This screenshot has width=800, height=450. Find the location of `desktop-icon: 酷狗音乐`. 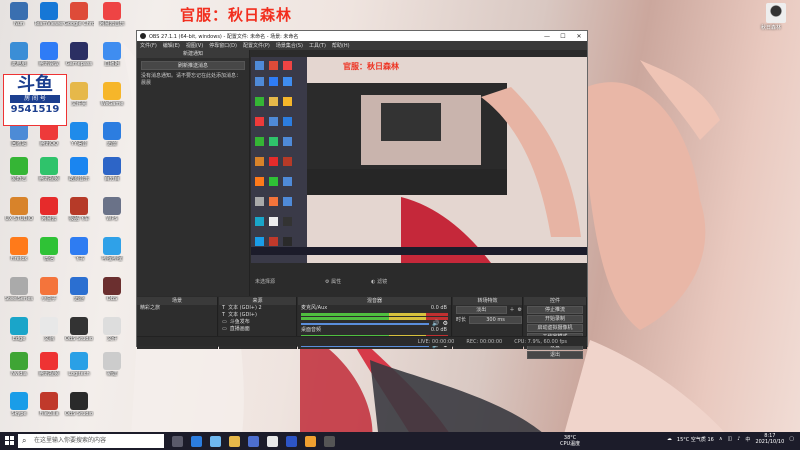

desktop-icon: 酷狗音乐 is located at coordinates (79, 169).